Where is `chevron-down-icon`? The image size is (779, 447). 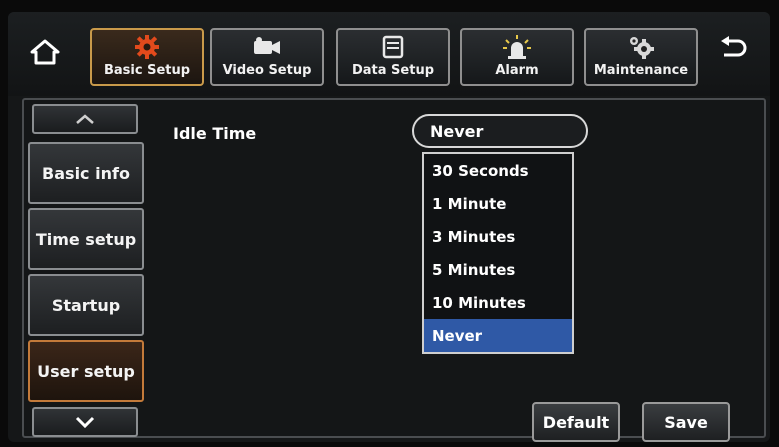
chevron-down-icon is located at coordinates (85, 422).